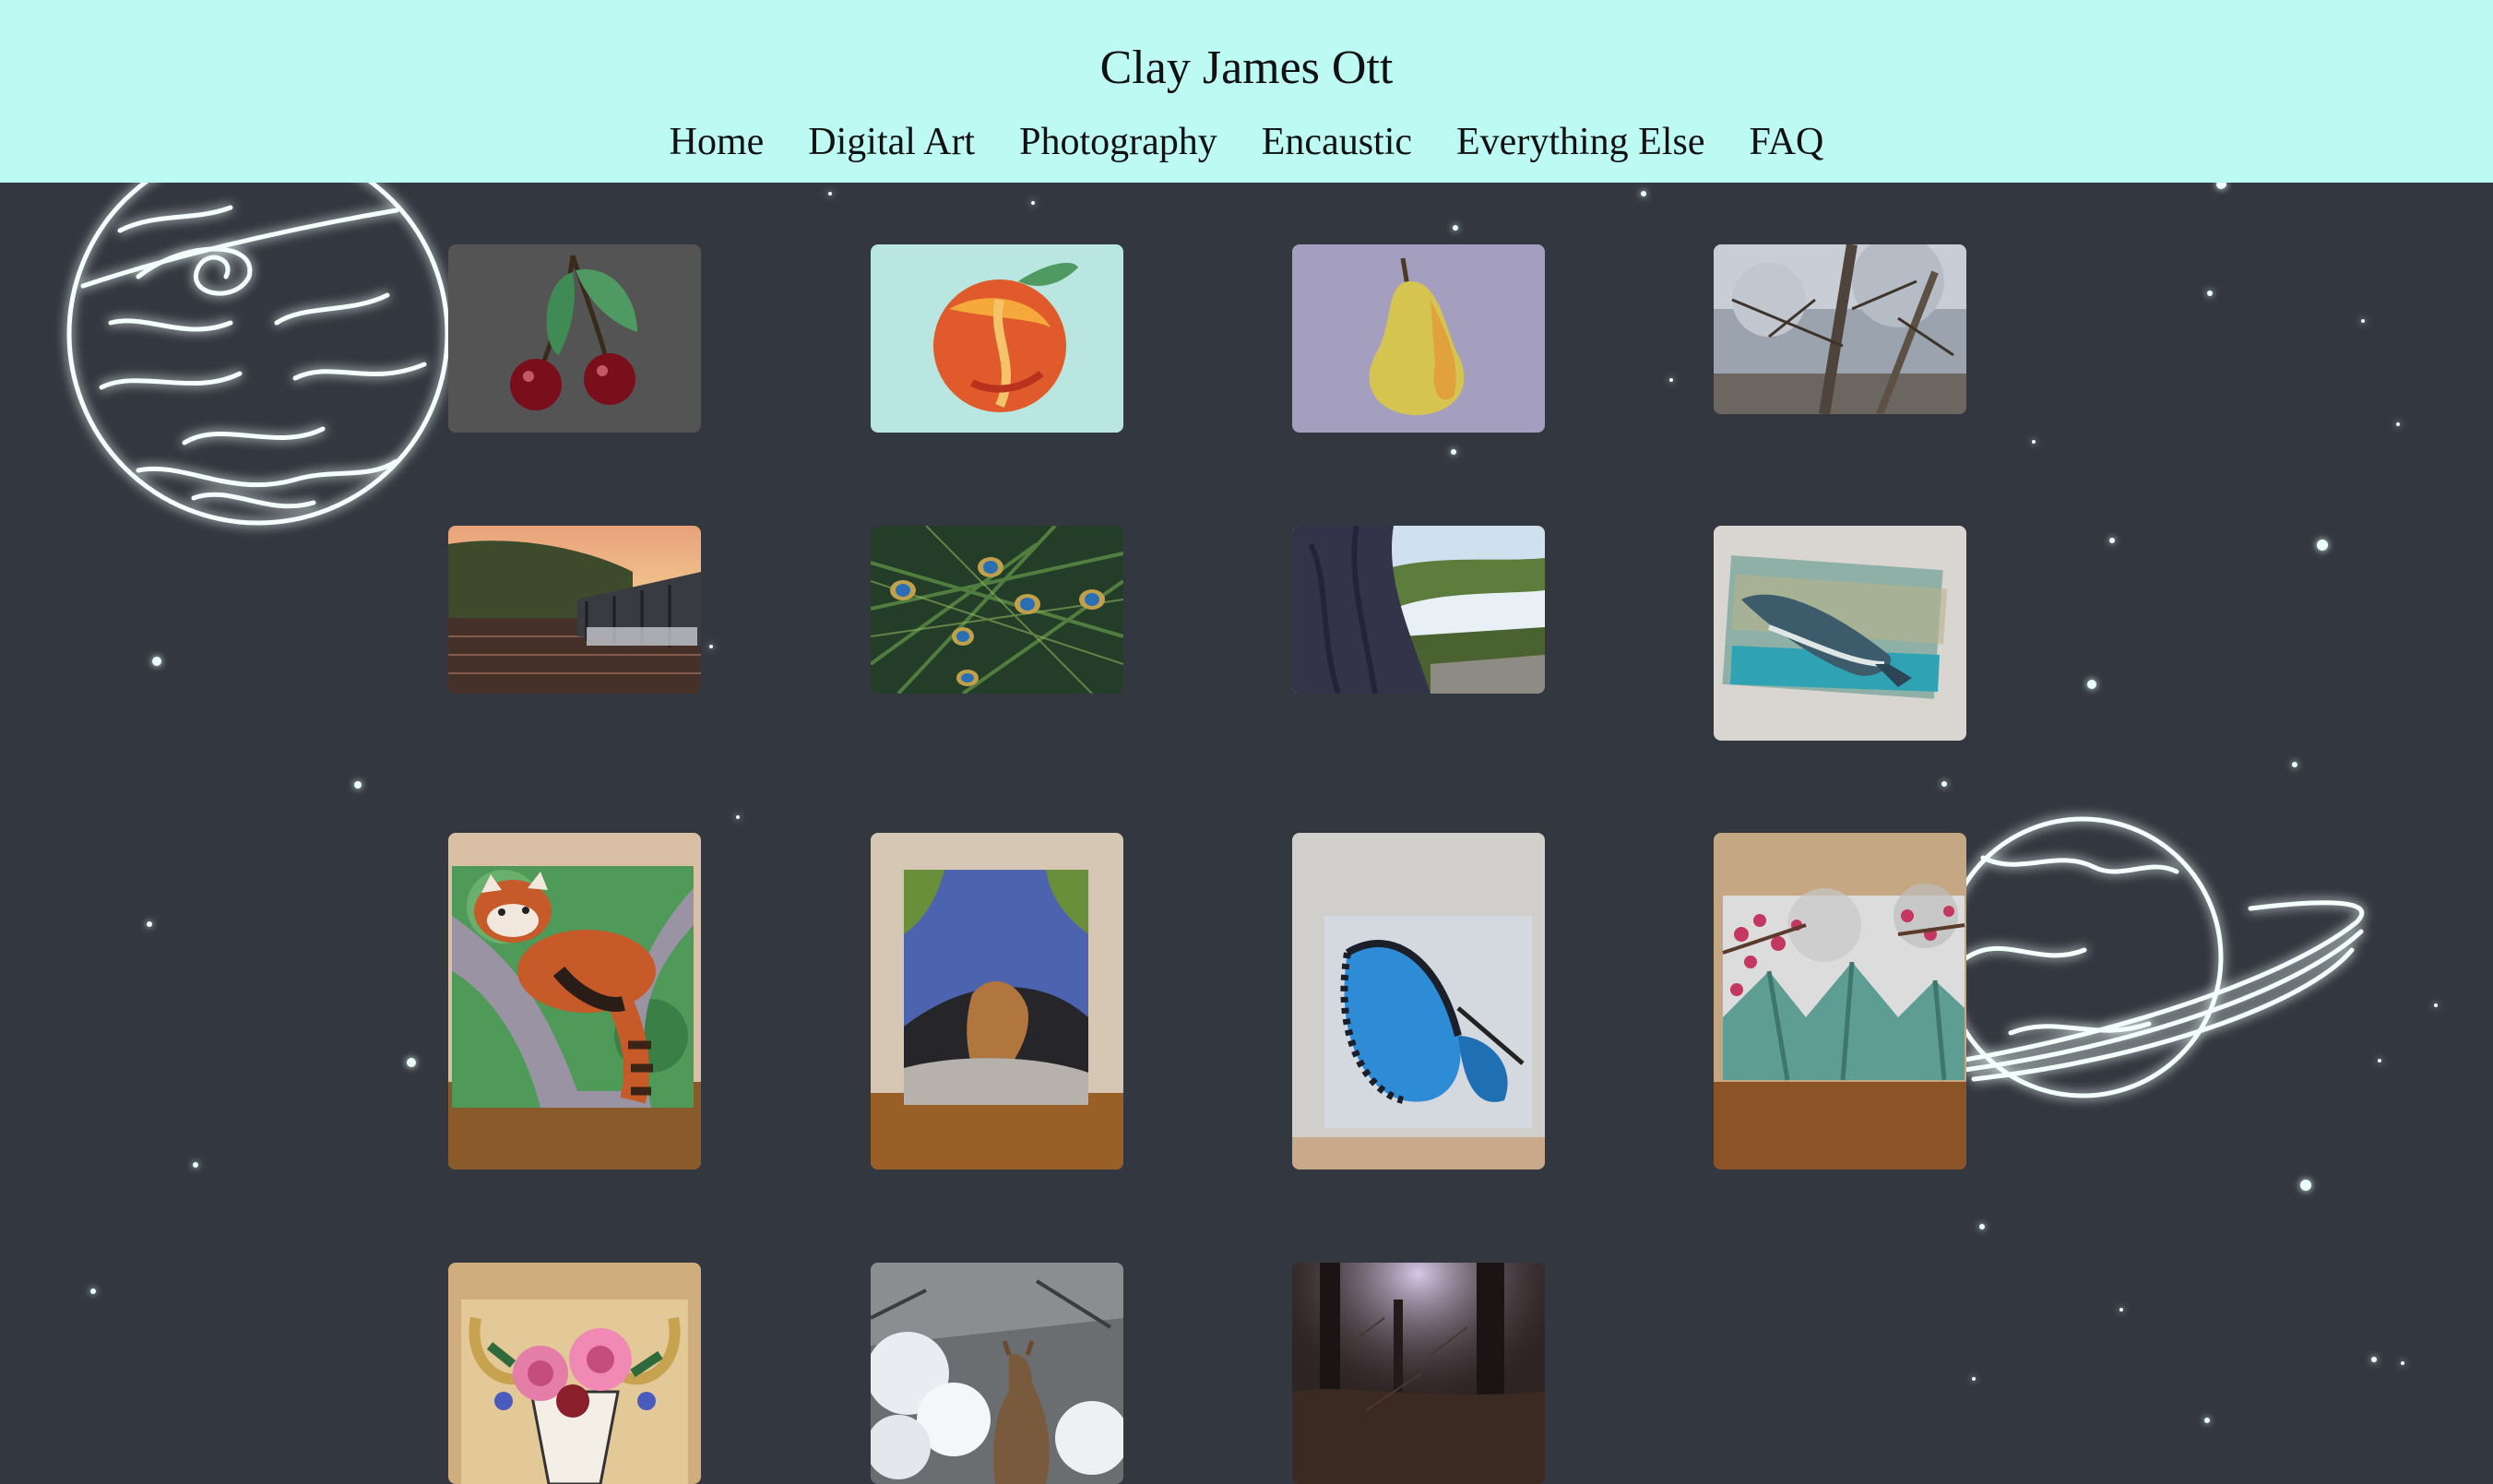  I want to click on nav-faq: FAQ, so click(1786, 142).